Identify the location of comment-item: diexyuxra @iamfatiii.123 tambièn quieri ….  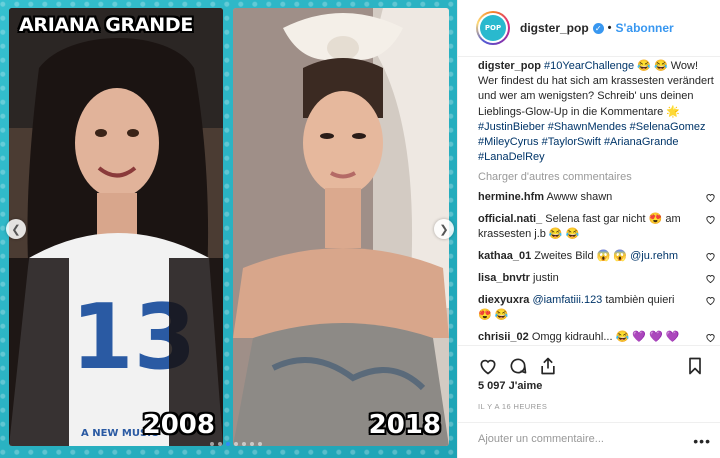
(597, 308).